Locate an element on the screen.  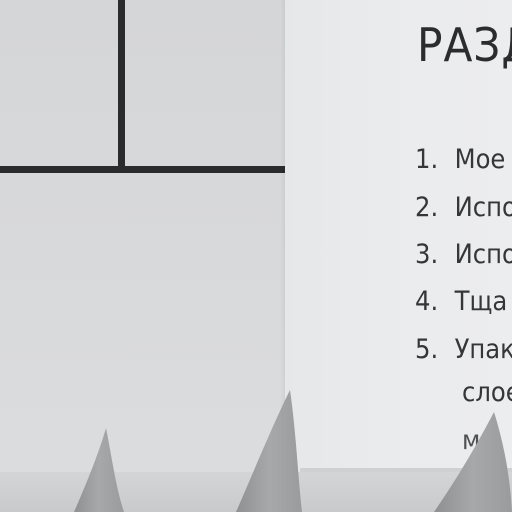
document-title: РАЗД is located at coordinates (464, 45).